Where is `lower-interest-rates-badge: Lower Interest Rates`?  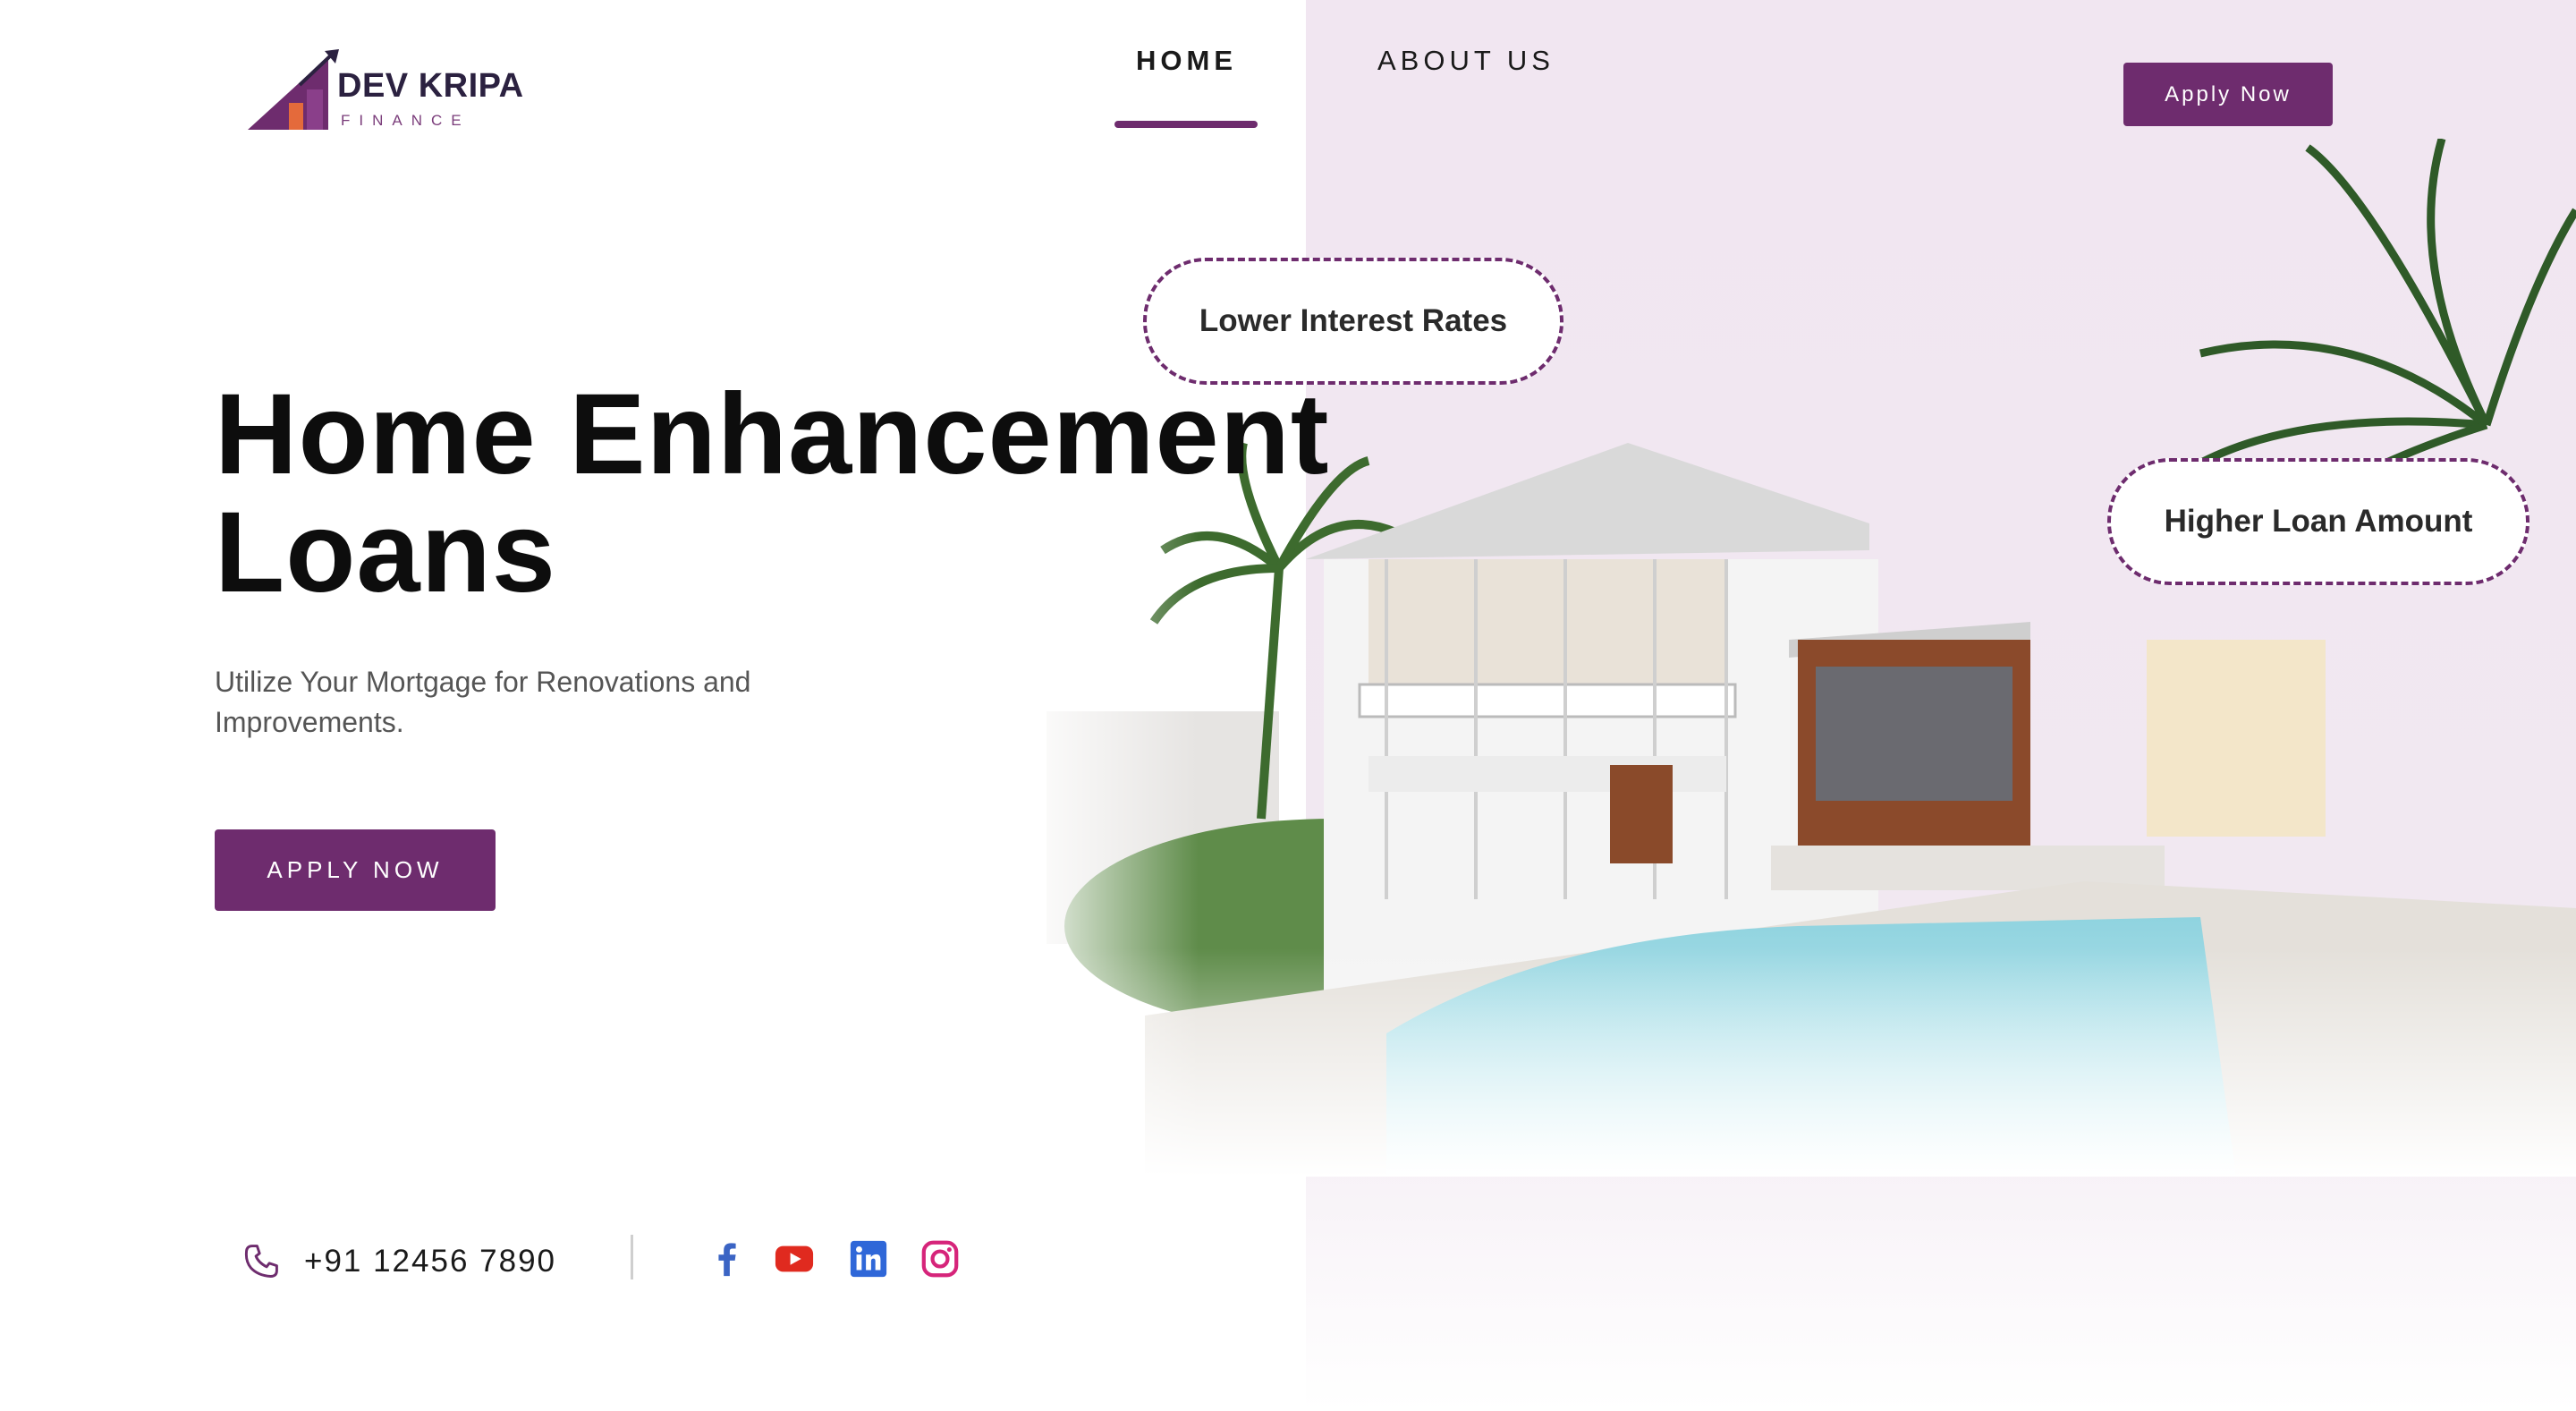 lower-interest-rates-badge: Lower Interest Rates is located at coordinates (1353, 321).